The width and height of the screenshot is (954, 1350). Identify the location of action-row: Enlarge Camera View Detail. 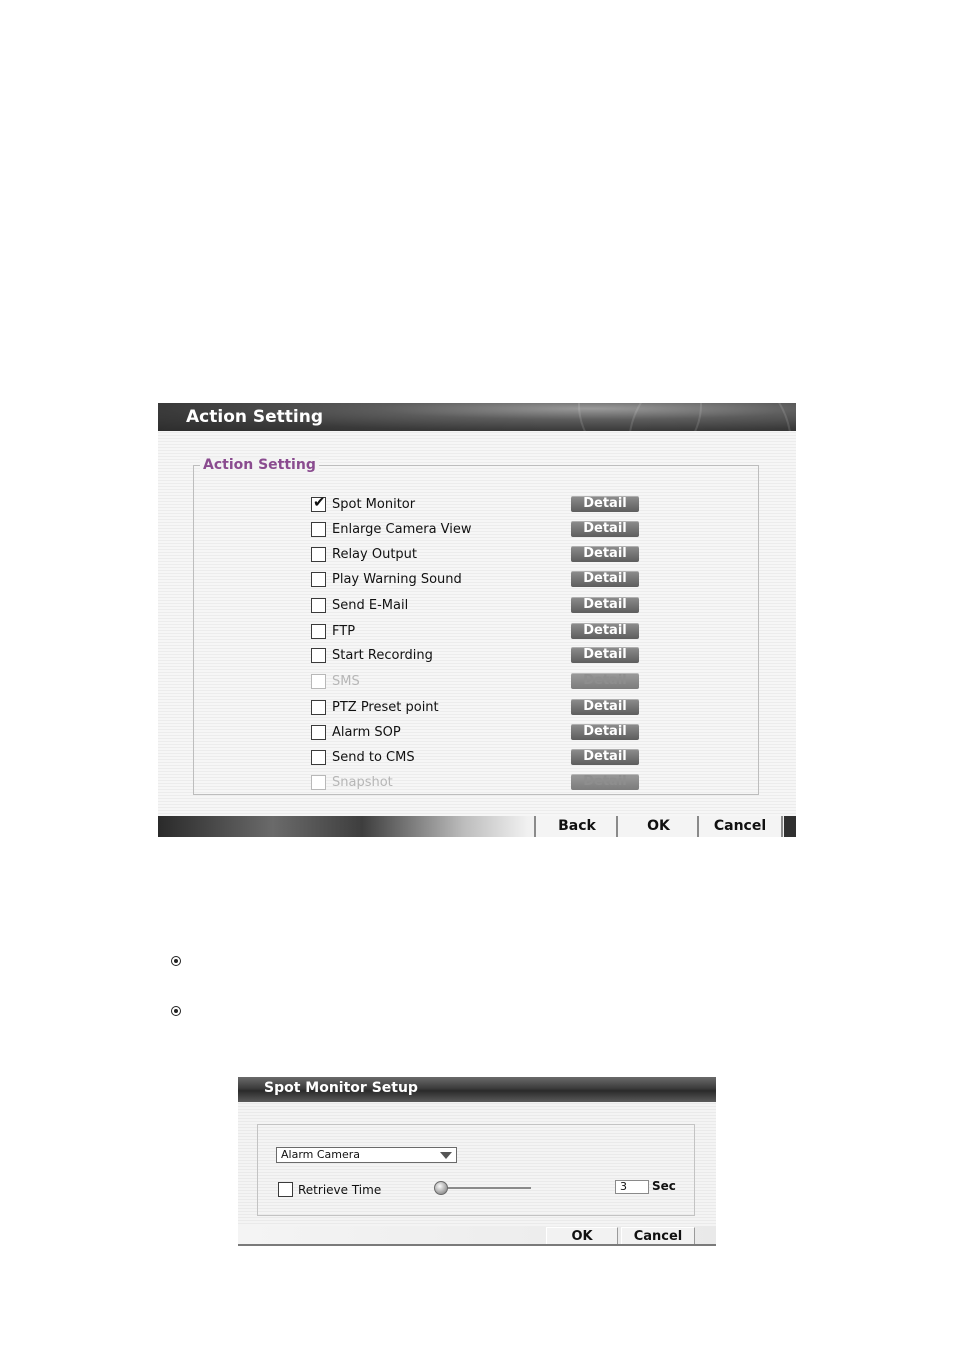
(476, 531).